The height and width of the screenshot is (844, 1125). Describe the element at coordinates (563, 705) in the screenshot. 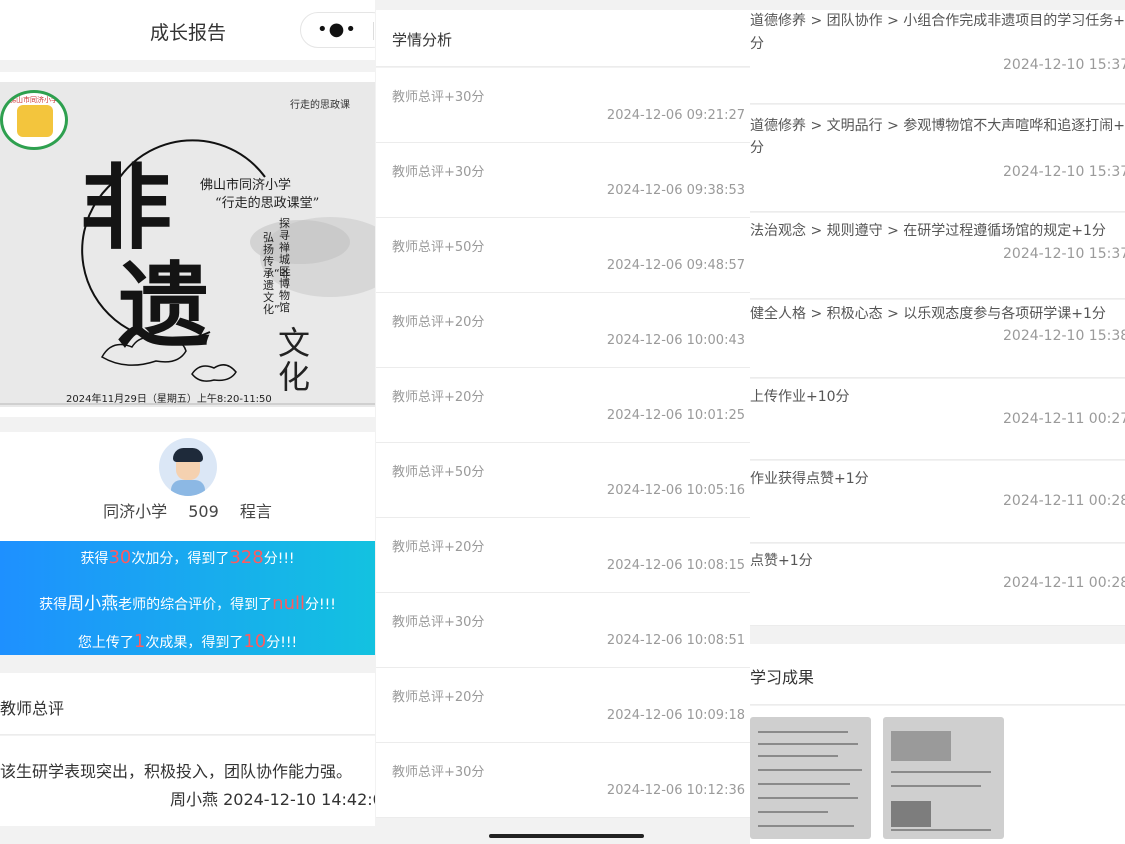

I see `score-record-row: 教师总评+20分 2024-12-06 10:09:18` at that location.